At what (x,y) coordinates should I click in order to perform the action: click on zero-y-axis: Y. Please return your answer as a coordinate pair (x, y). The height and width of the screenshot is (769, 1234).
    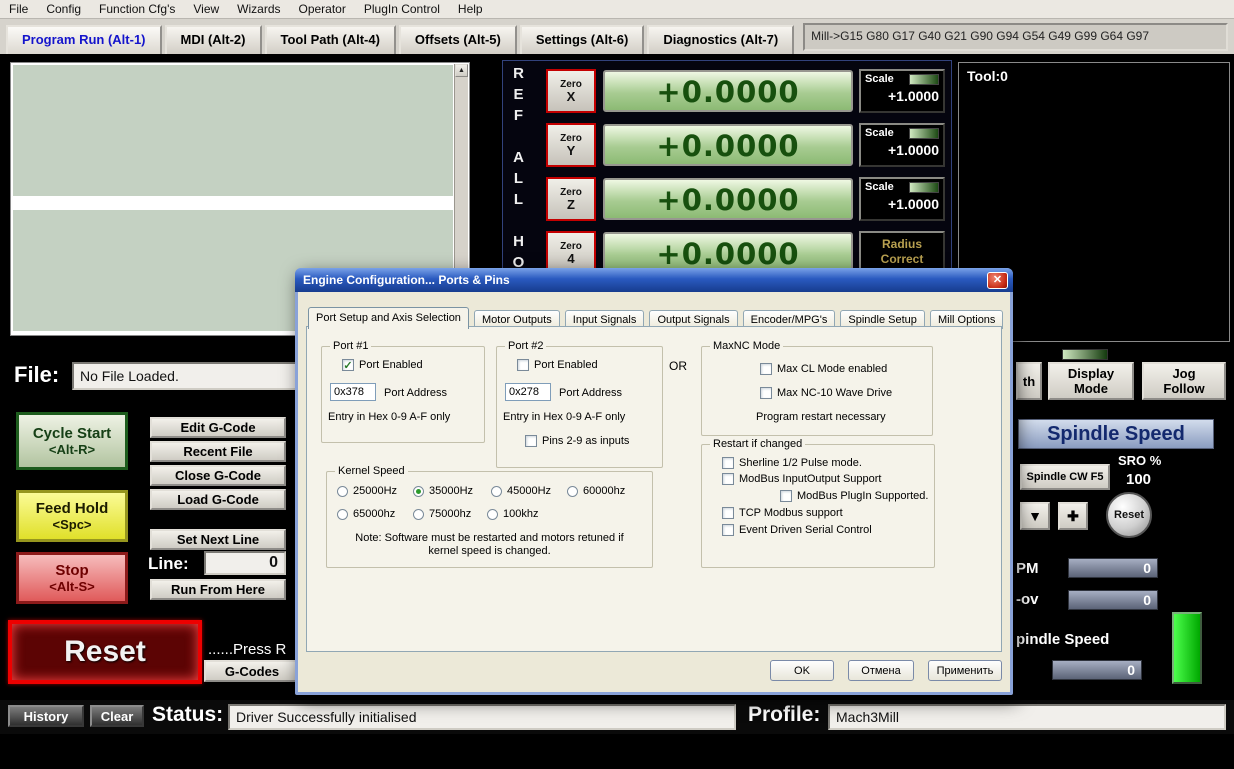
    Looking at the image, I should click on (571, 150).